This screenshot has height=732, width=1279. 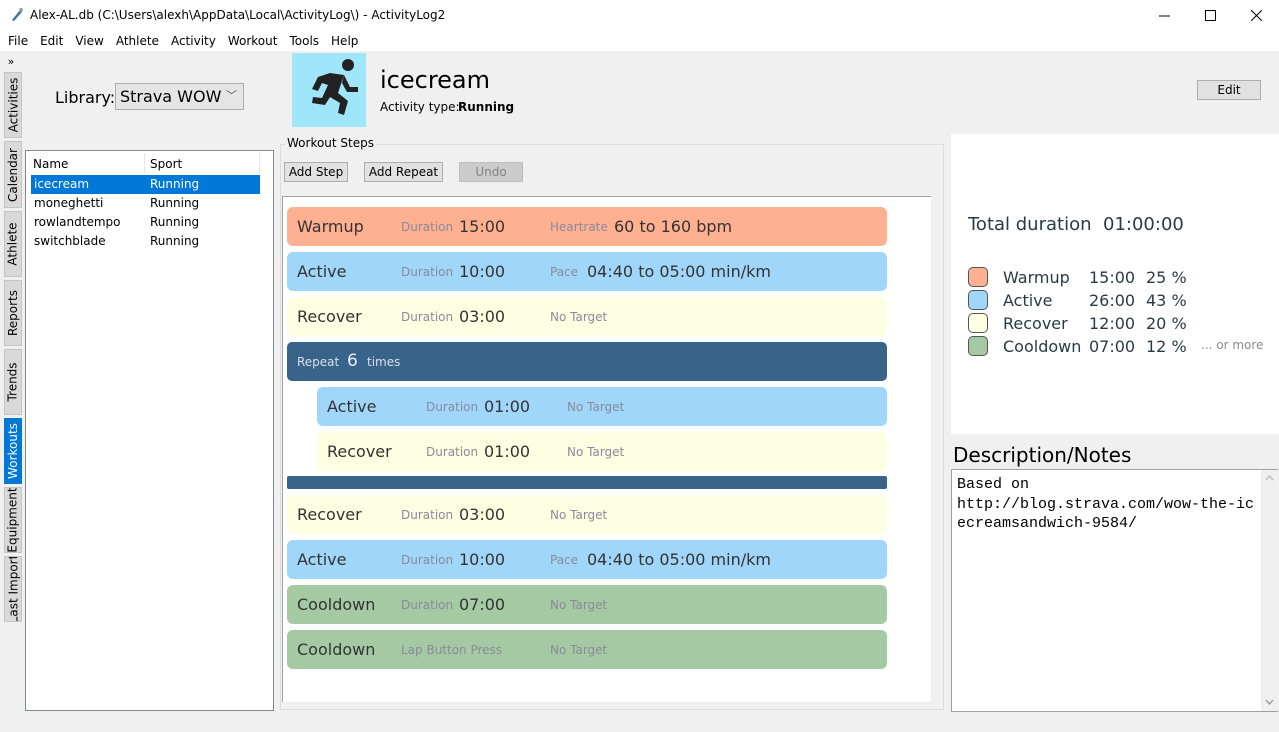 What do you see at coordinates (1256, 15) in the screenshot?
I see `close-button` at bounding box center [1256, 15].